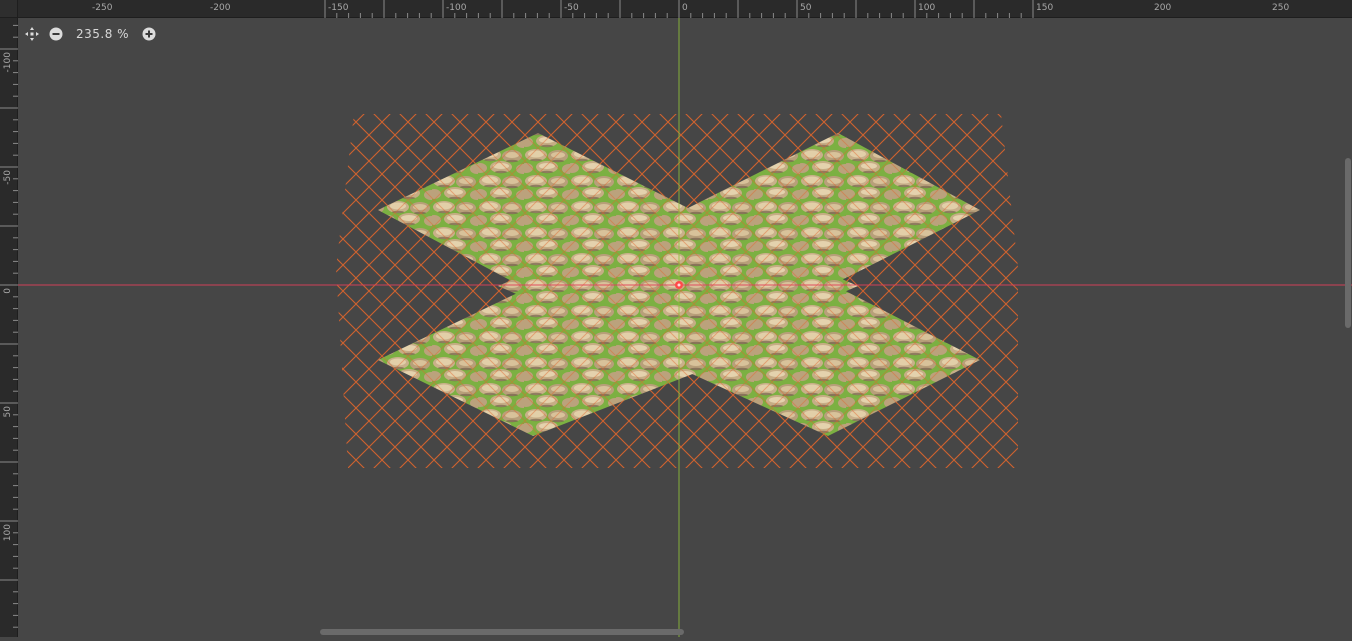  What do you see at coordinates (56, 34) in the screenshot?
I see `zoom-out-icon` at bounding box center [56, 34].